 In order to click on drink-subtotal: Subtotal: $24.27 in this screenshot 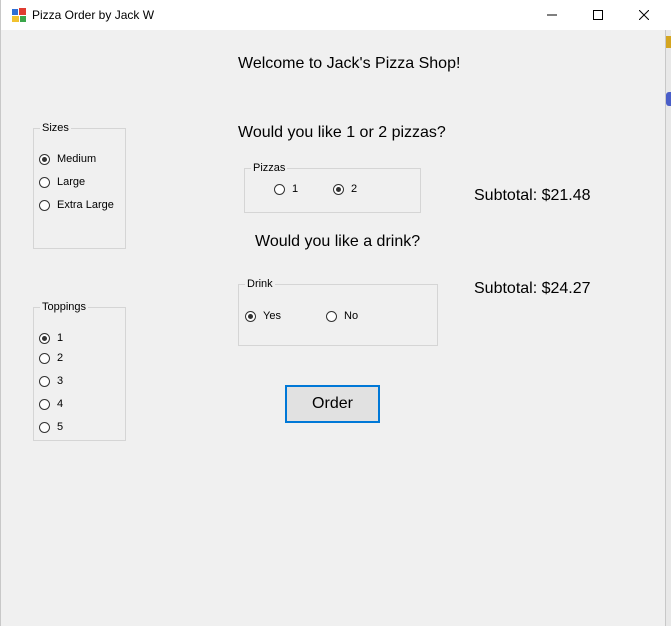, I will do `click(532, 288)`.